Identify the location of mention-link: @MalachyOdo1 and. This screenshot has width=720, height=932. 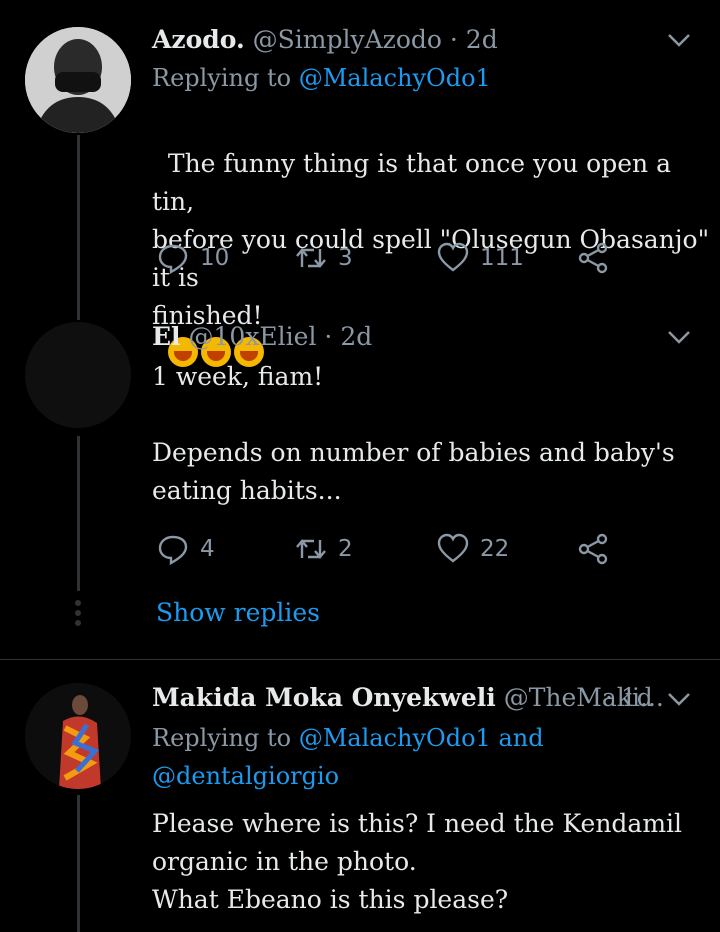
(421, 738).